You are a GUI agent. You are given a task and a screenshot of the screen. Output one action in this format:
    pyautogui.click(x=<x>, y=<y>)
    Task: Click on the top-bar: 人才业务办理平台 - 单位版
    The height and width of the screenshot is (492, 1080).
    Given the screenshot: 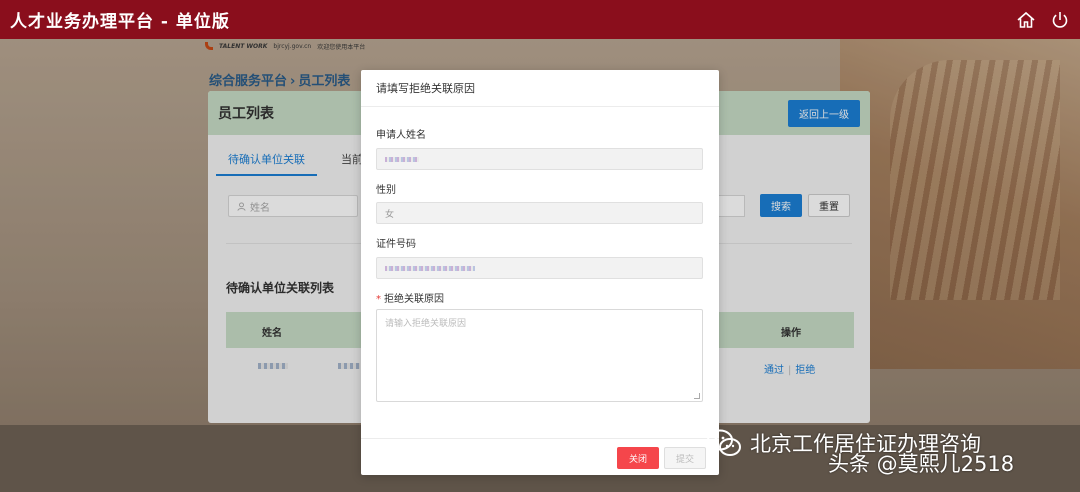 What is the action you would take?
    pyautogui.click(x=540, y=19)
    